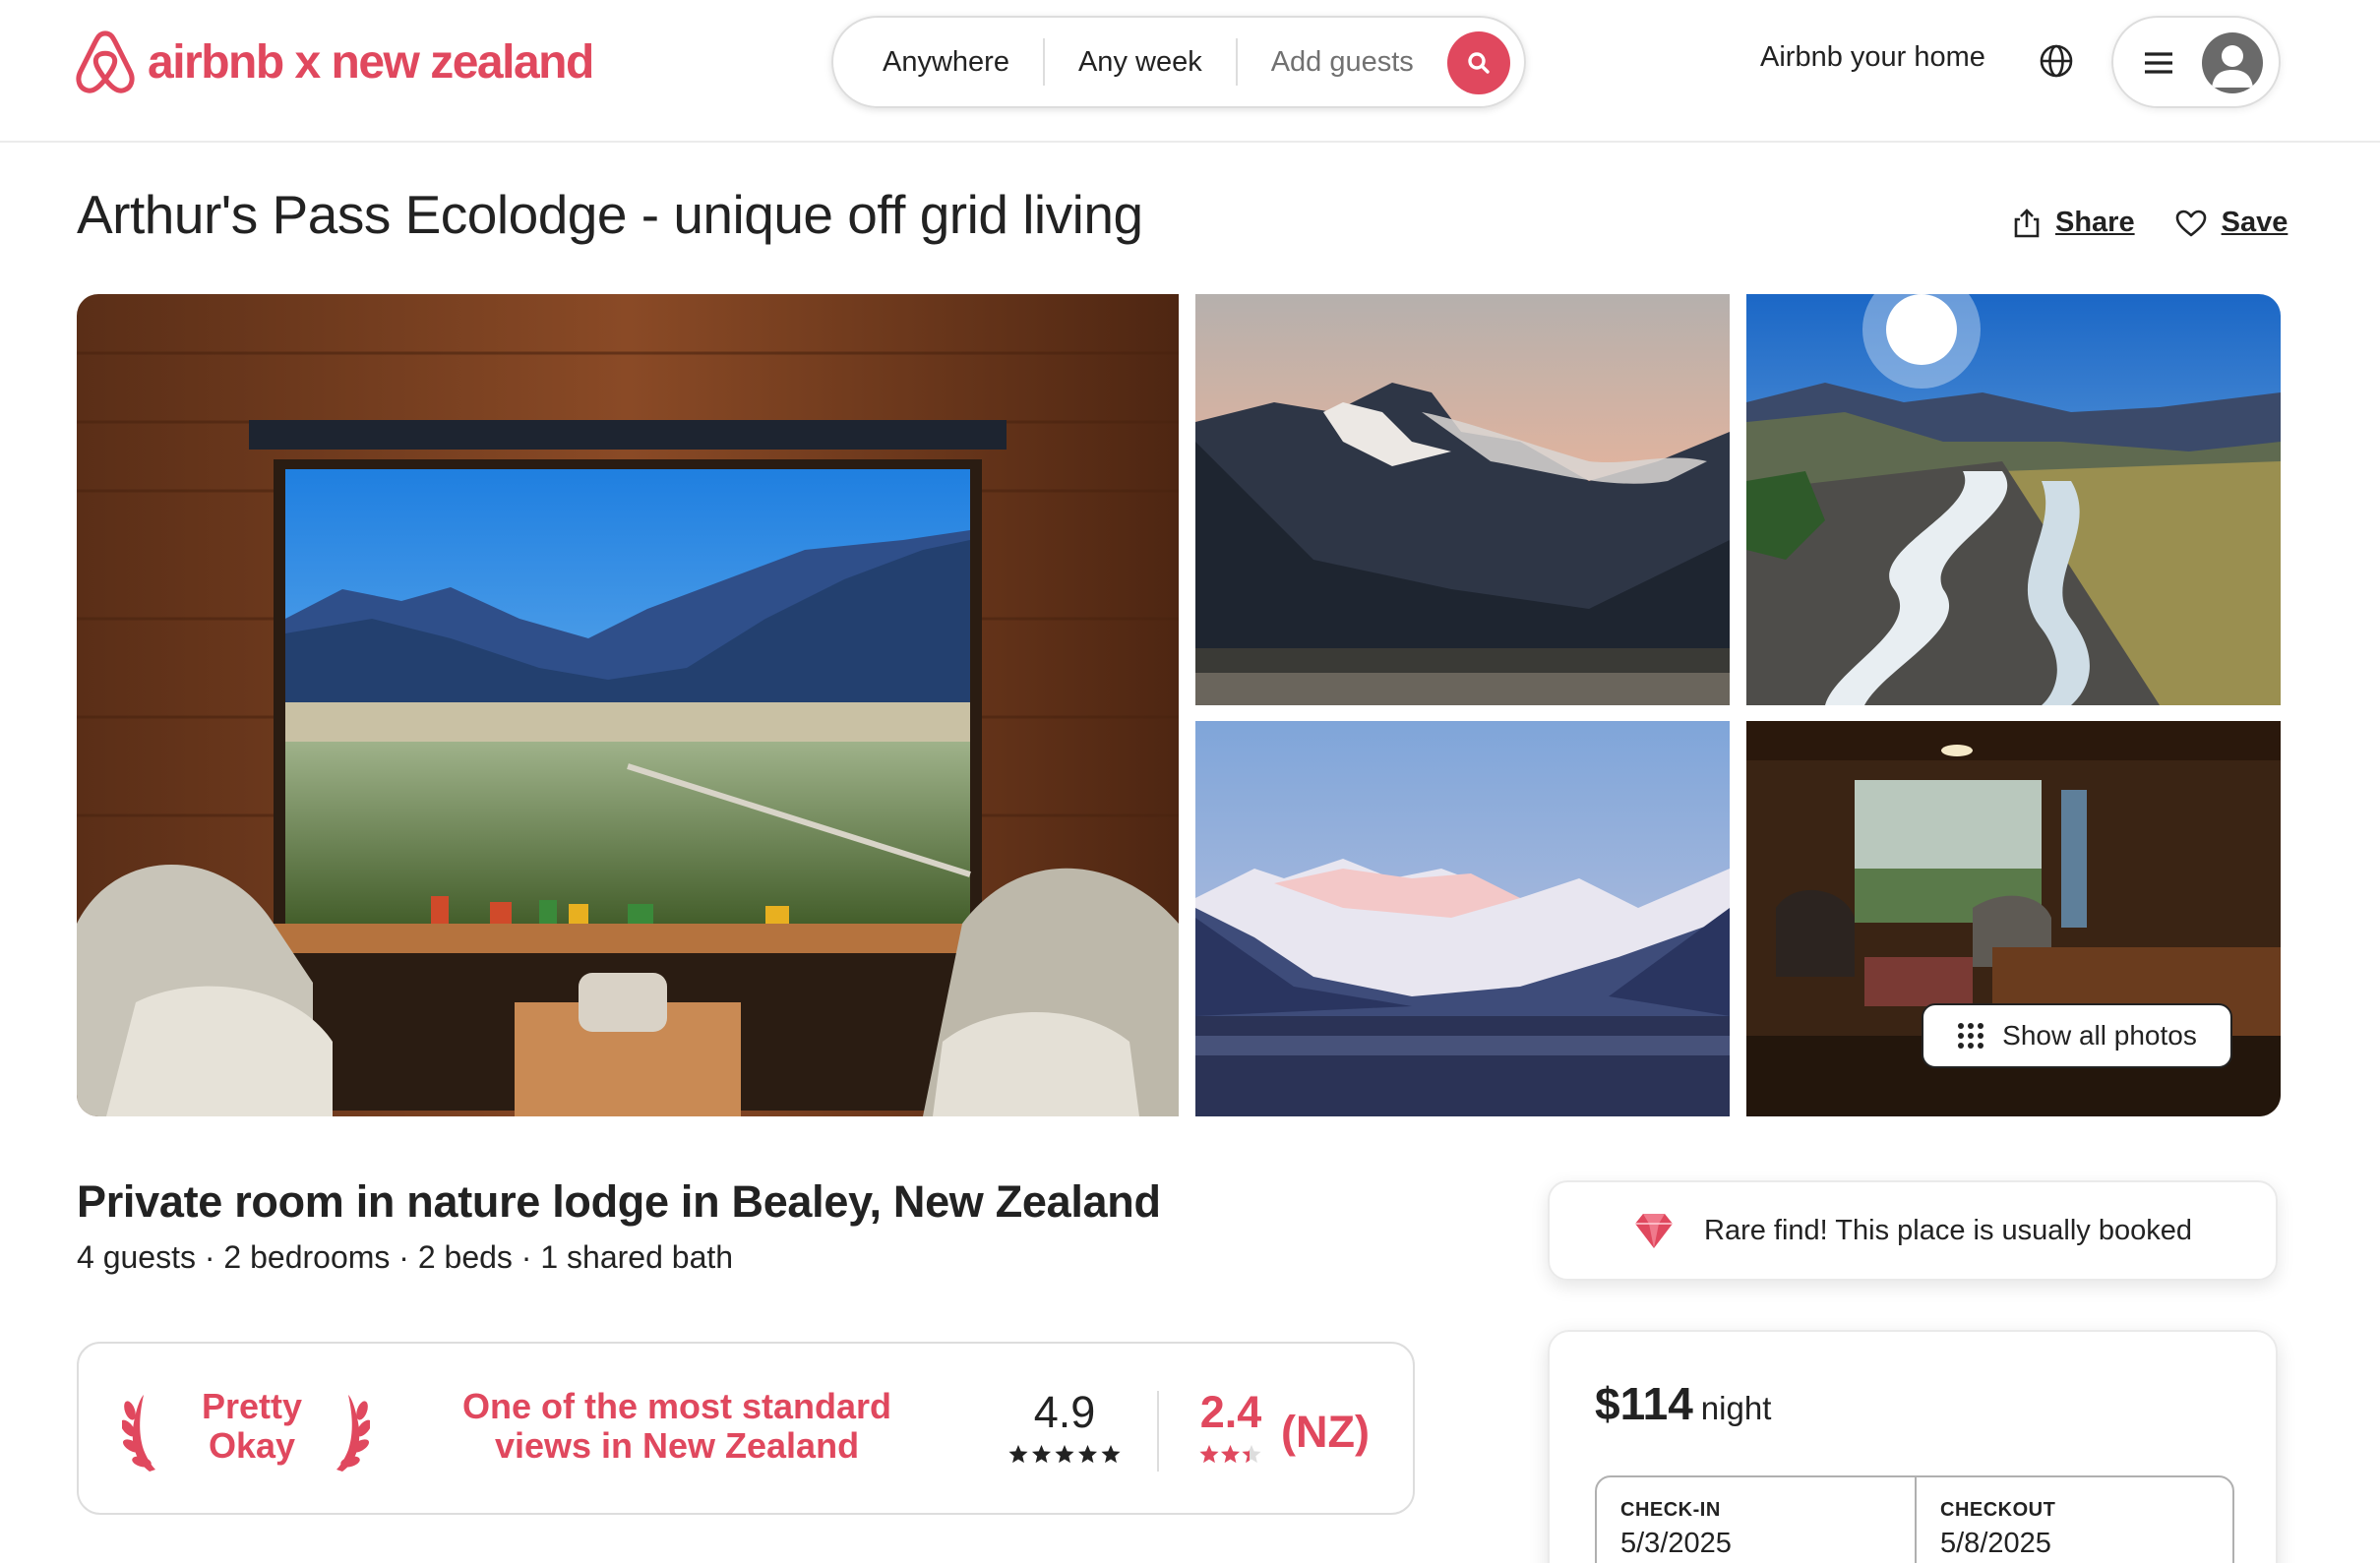  I want to click on listing-actions: Share Save, so click(2150, 223).